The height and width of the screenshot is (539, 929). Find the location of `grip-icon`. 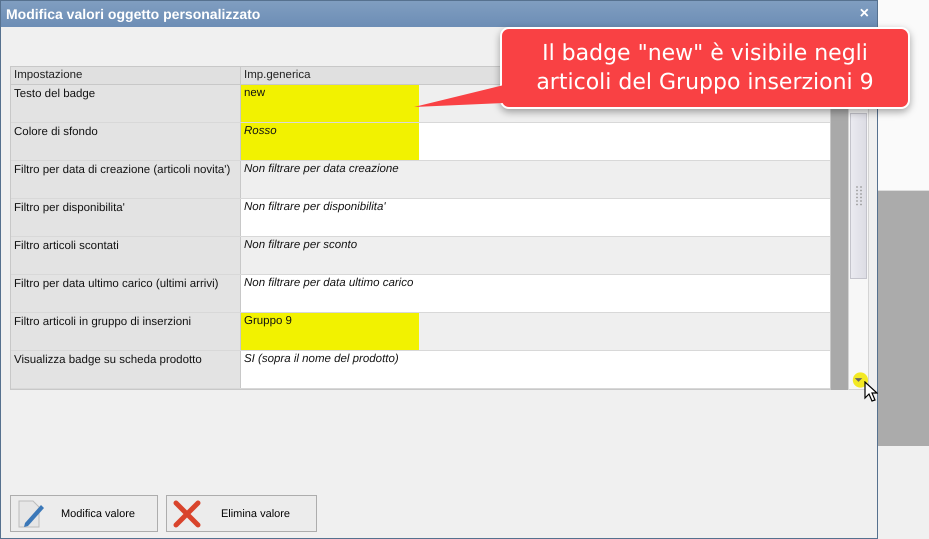

grip-icon is located at coordinates (859, 196).